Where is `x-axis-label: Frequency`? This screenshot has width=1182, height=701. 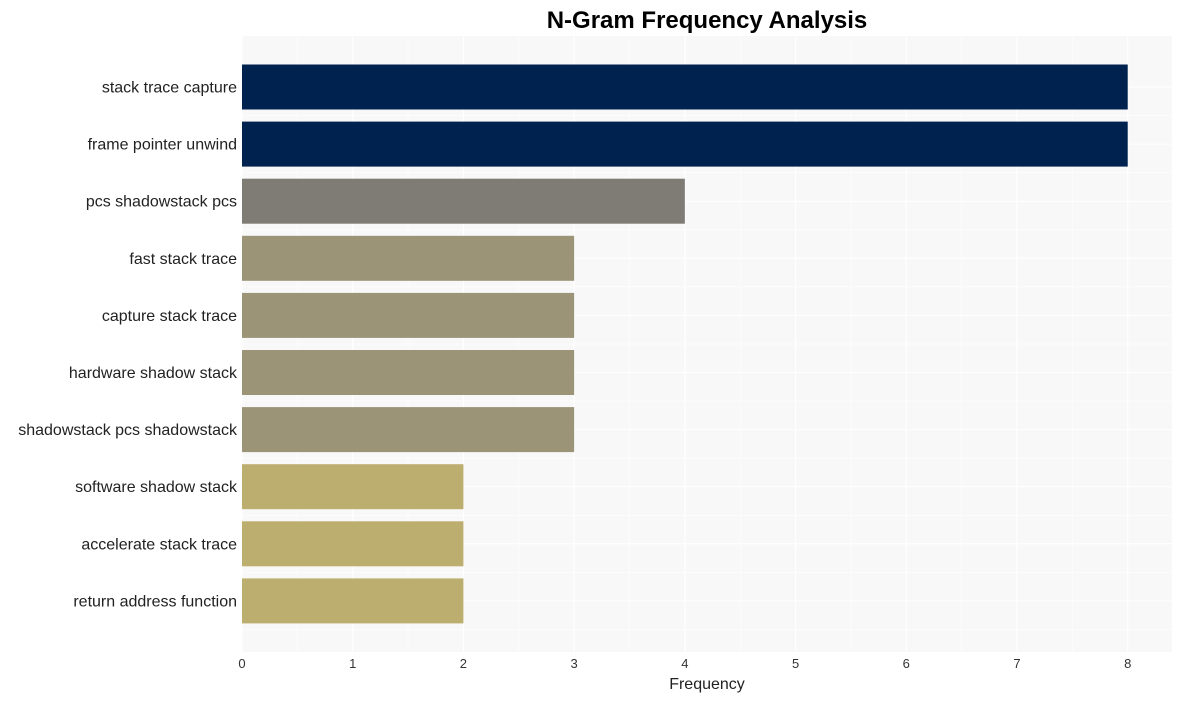
x-axis-label: Frequency is located at coordinates (707, 684).